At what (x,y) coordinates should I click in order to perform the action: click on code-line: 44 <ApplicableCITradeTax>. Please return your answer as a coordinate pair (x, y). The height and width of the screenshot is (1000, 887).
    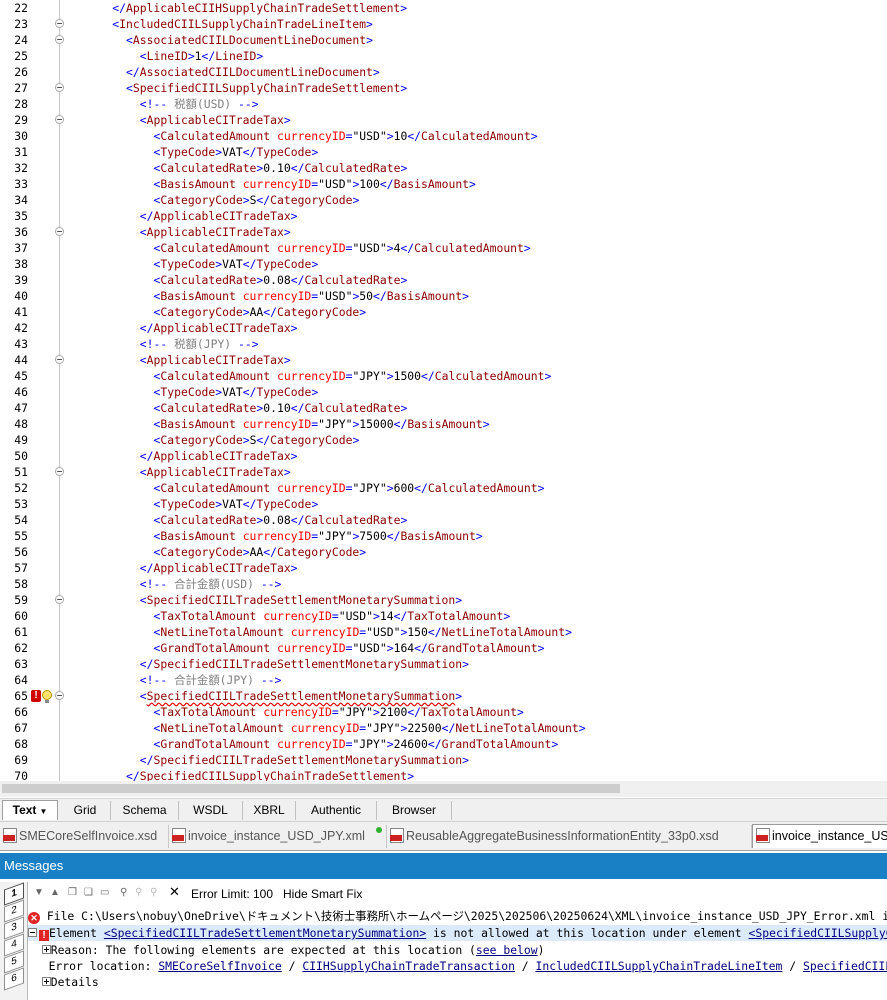
    Looking at the image, I should click on (443, 360).